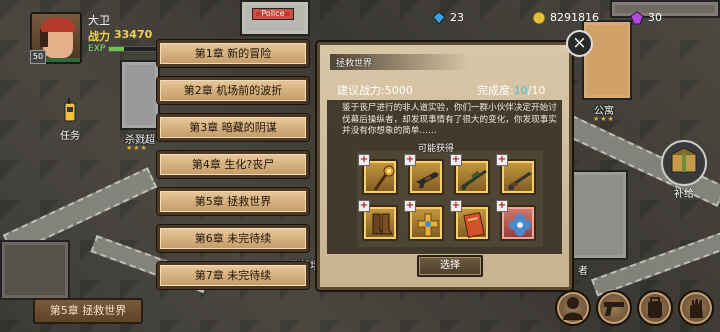  What do you see at coordinates (436, 149) in the screenshot?
I see `loot-title: 可能获得` at bounding box center [436, 149].